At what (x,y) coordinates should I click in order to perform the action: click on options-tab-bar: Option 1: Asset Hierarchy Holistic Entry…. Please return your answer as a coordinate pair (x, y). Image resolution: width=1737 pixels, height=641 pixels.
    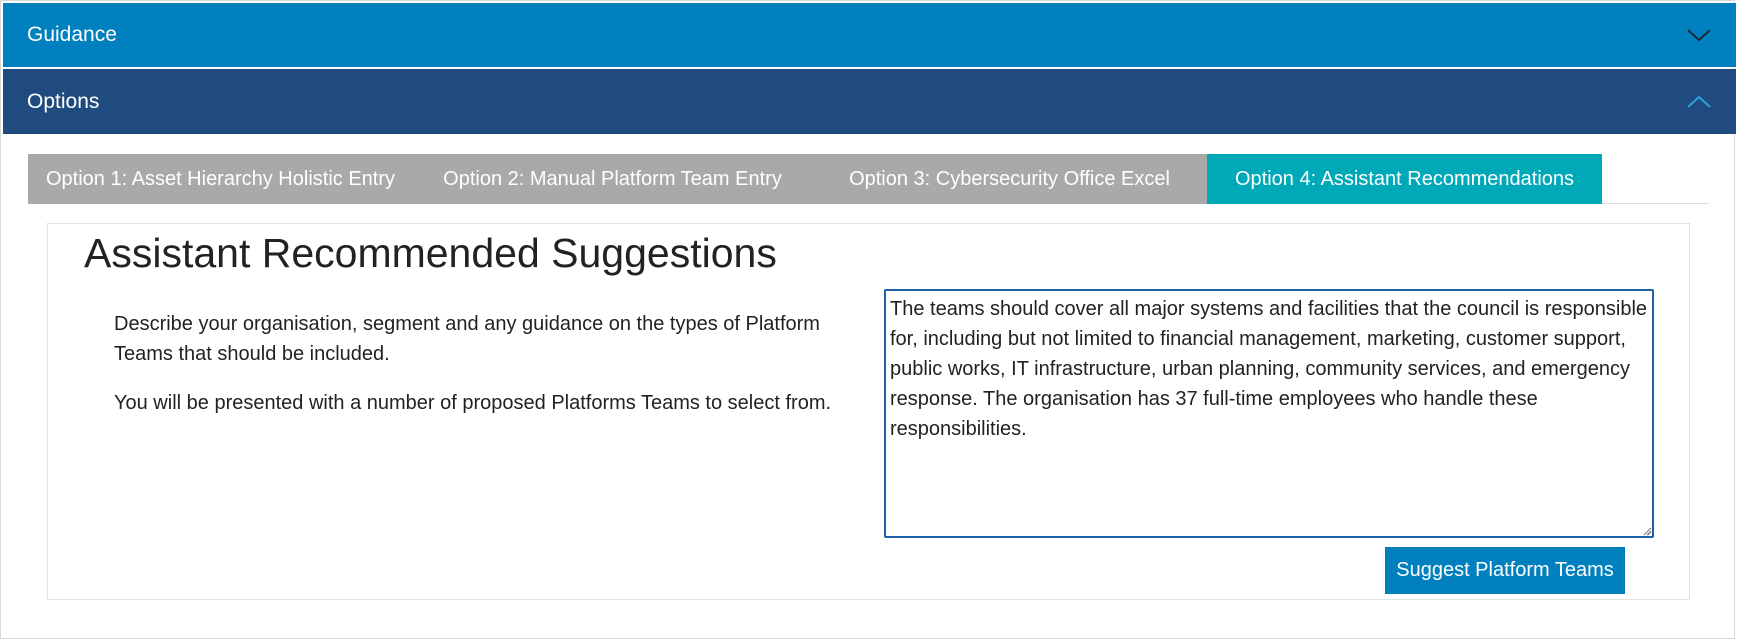
    Looking at the image, I should click on (868, 179).